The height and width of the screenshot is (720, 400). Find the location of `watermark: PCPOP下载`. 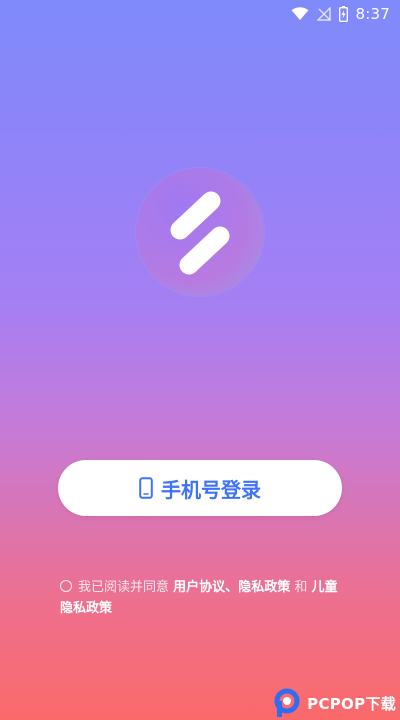

watermark: PCPOP下载 is located at coordinates (334, 703).